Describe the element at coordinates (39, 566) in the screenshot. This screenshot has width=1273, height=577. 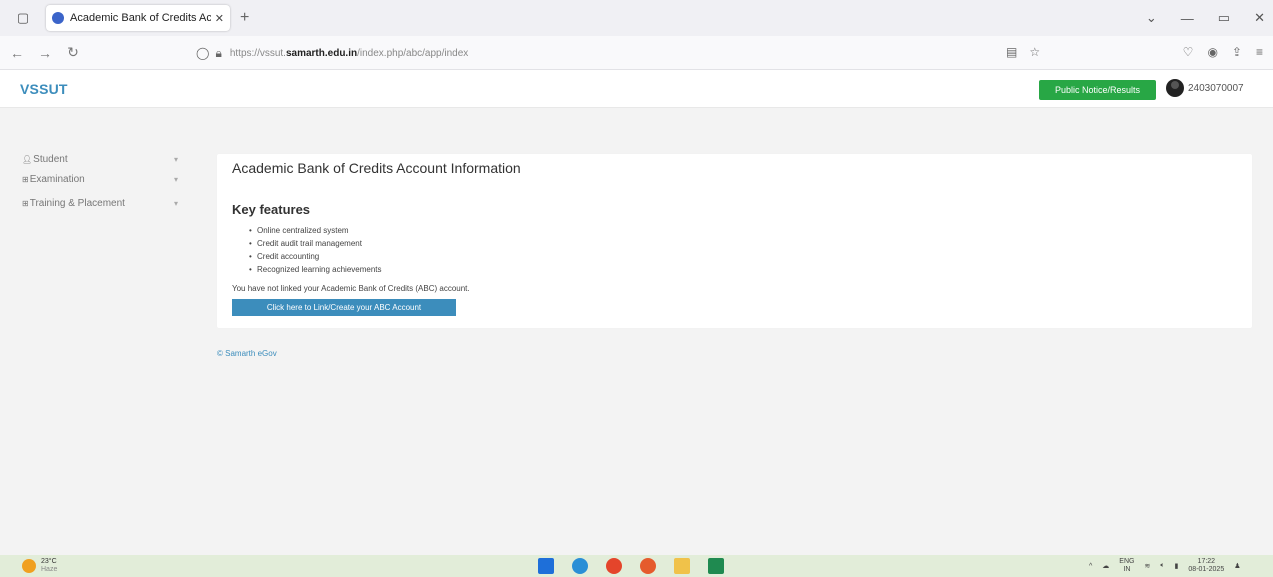
I see `weather-widget: 23°C Haze` at that location.